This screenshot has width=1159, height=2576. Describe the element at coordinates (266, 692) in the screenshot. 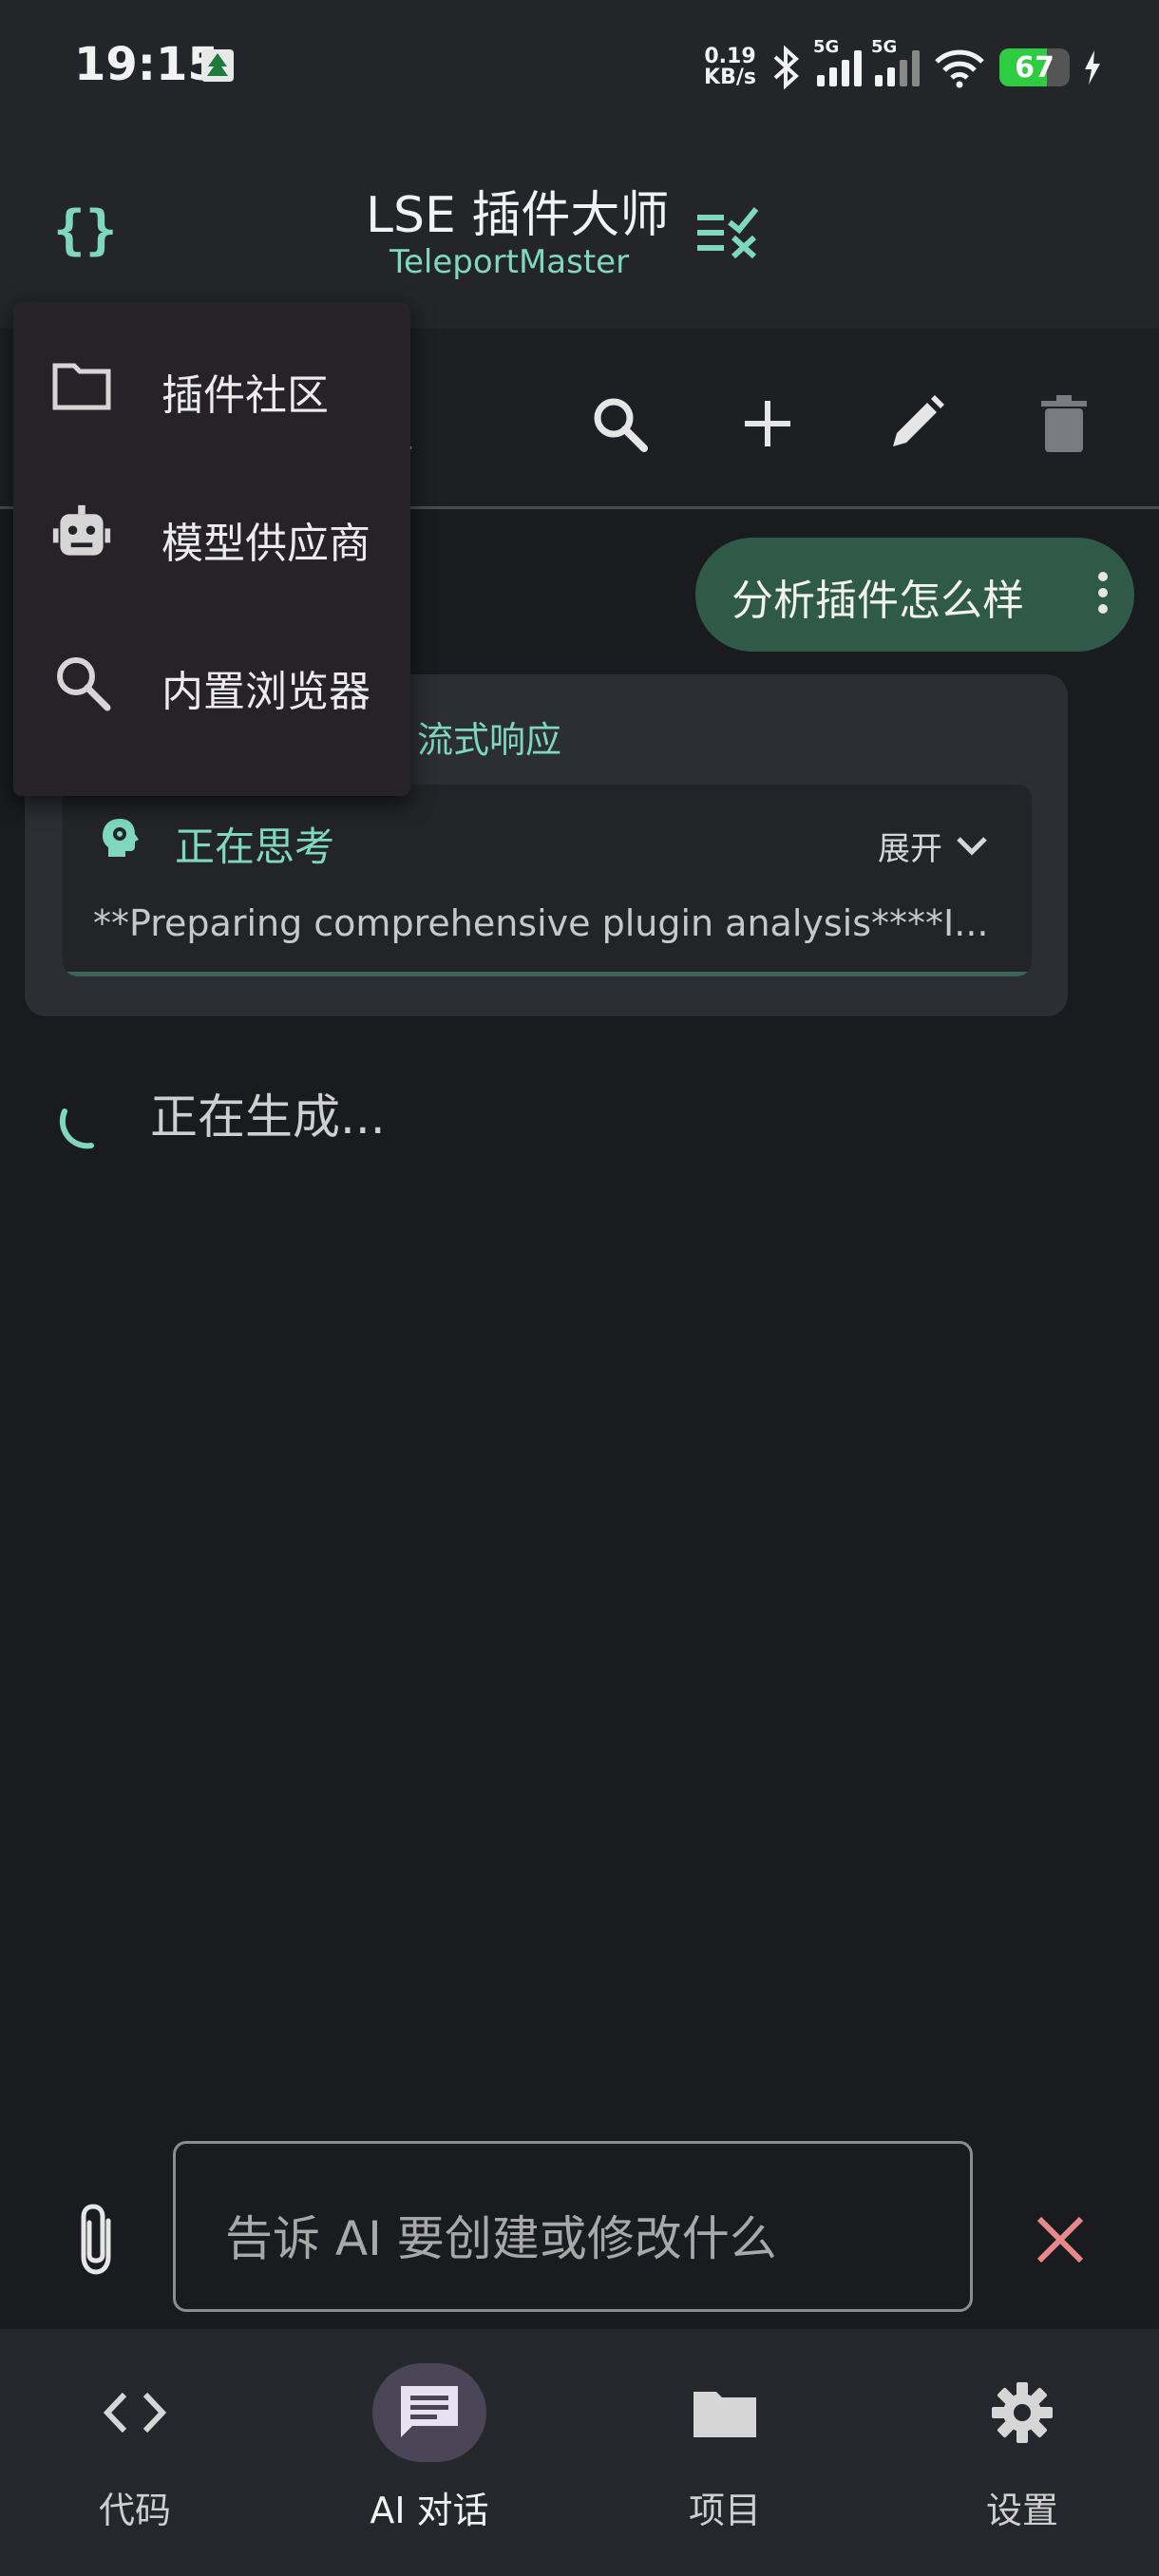

I see `menu-label-builtin-browser: 内置浏览器` at that location.